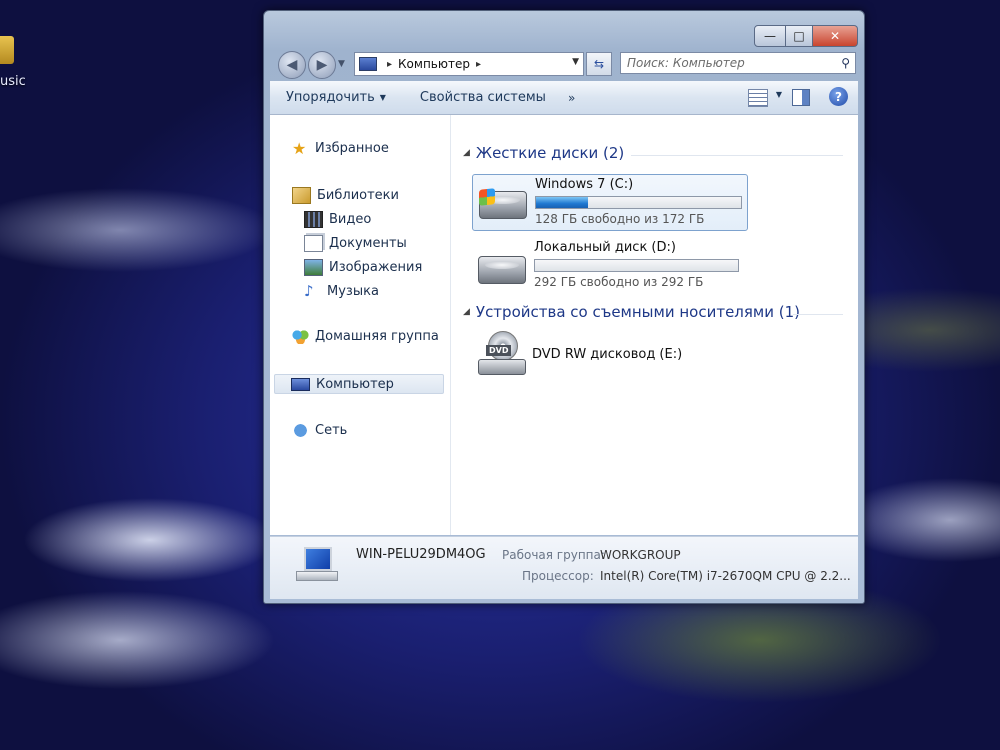 Image resolution: width=1000 pixels, height=750 pixels. I want to click on group-header-hard-disks: ◢ Жесткие диски (2), so click(543, 153).